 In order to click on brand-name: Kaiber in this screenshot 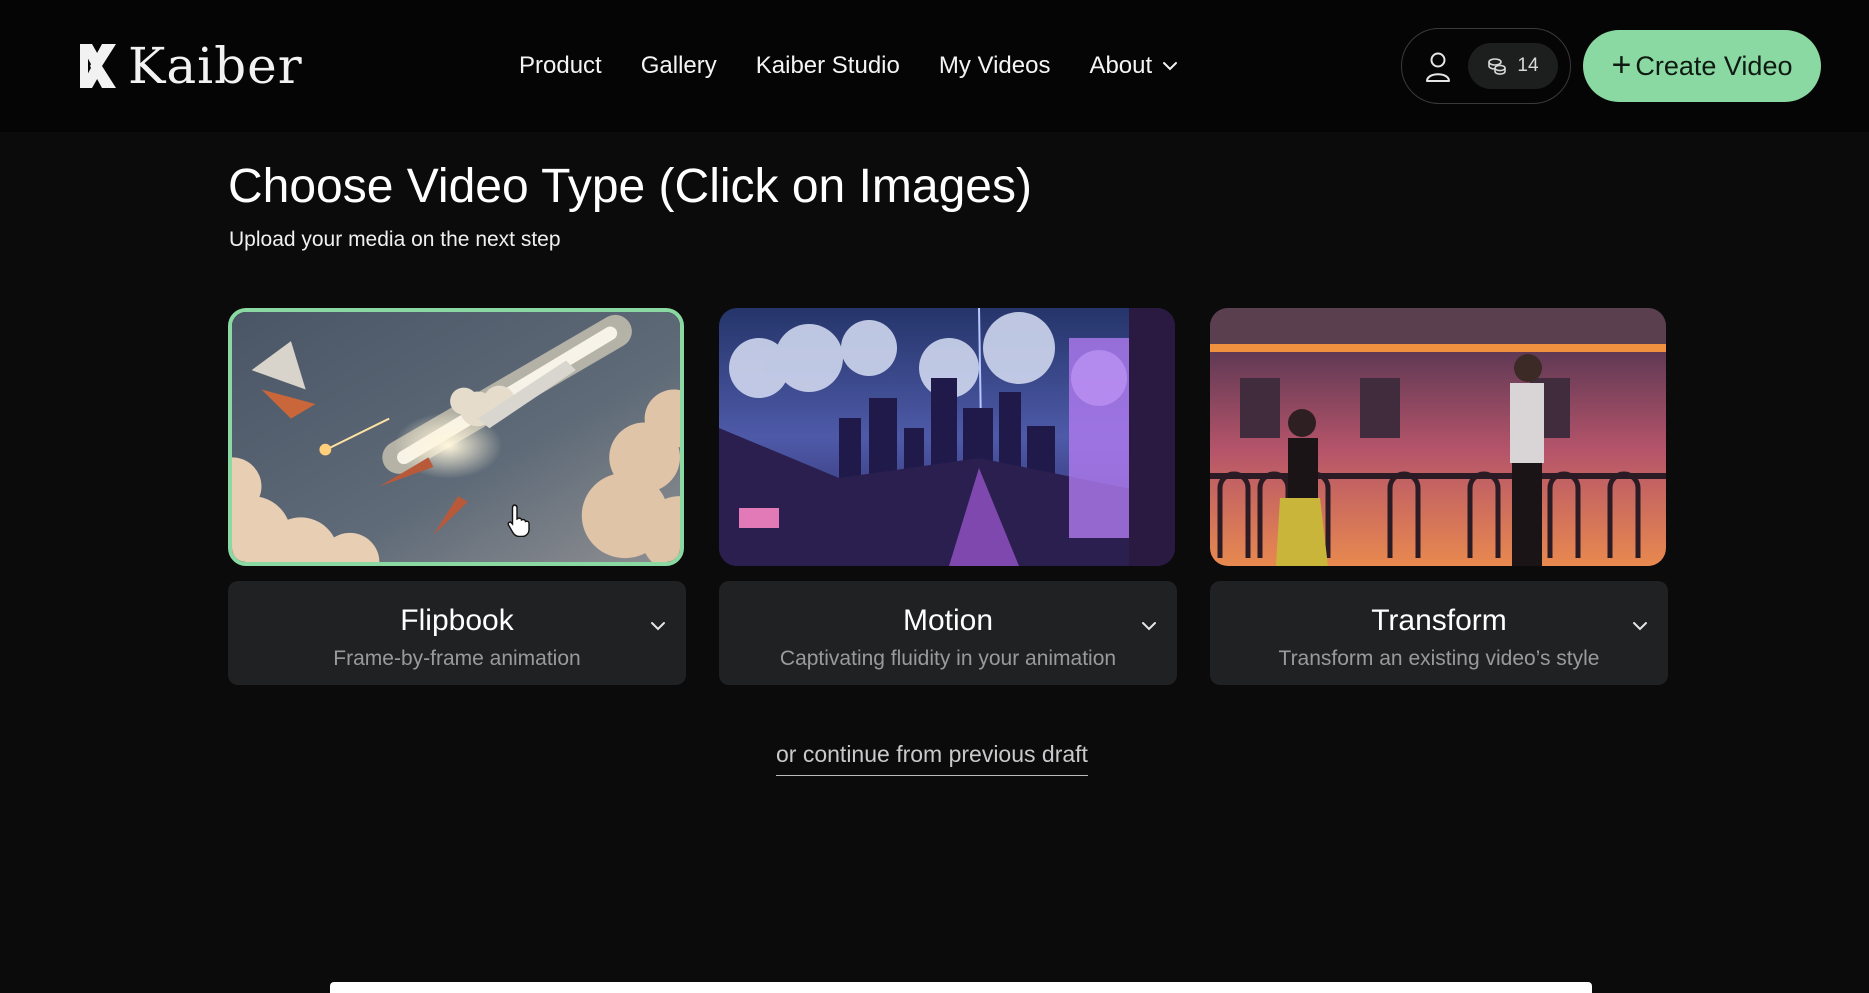, I will do `click(215, 66)`.